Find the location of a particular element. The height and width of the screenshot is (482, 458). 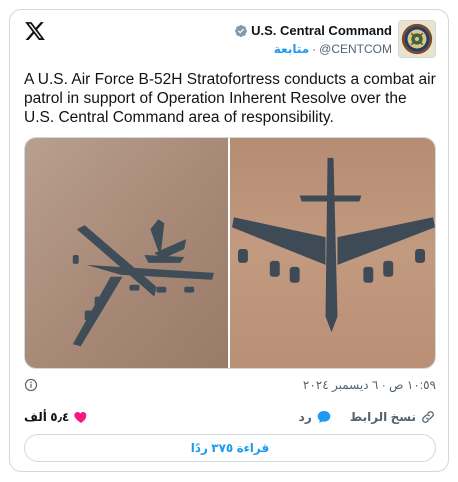

copy-link-button: نسخ الرابط is located at coordinates (393, 417).